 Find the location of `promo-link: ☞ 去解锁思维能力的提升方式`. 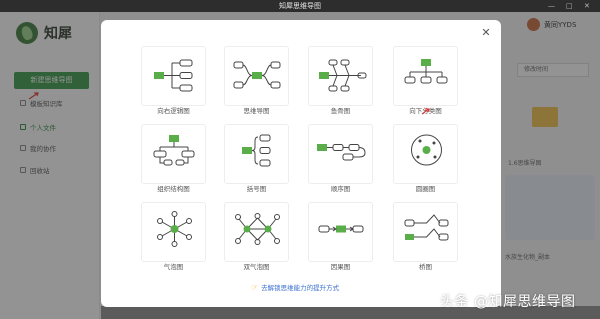

promo-link: ☞ 去解锁思维能力的提升方式 is located at coordinates (295, 287).